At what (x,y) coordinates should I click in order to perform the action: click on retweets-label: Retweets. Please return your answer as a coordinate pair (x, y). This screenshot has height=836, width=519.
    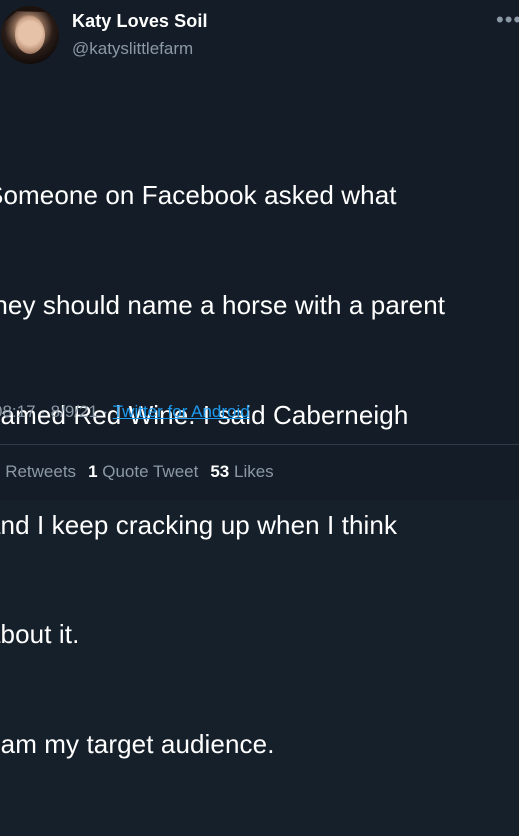
    Looking at the image, I should click on (38, 471).